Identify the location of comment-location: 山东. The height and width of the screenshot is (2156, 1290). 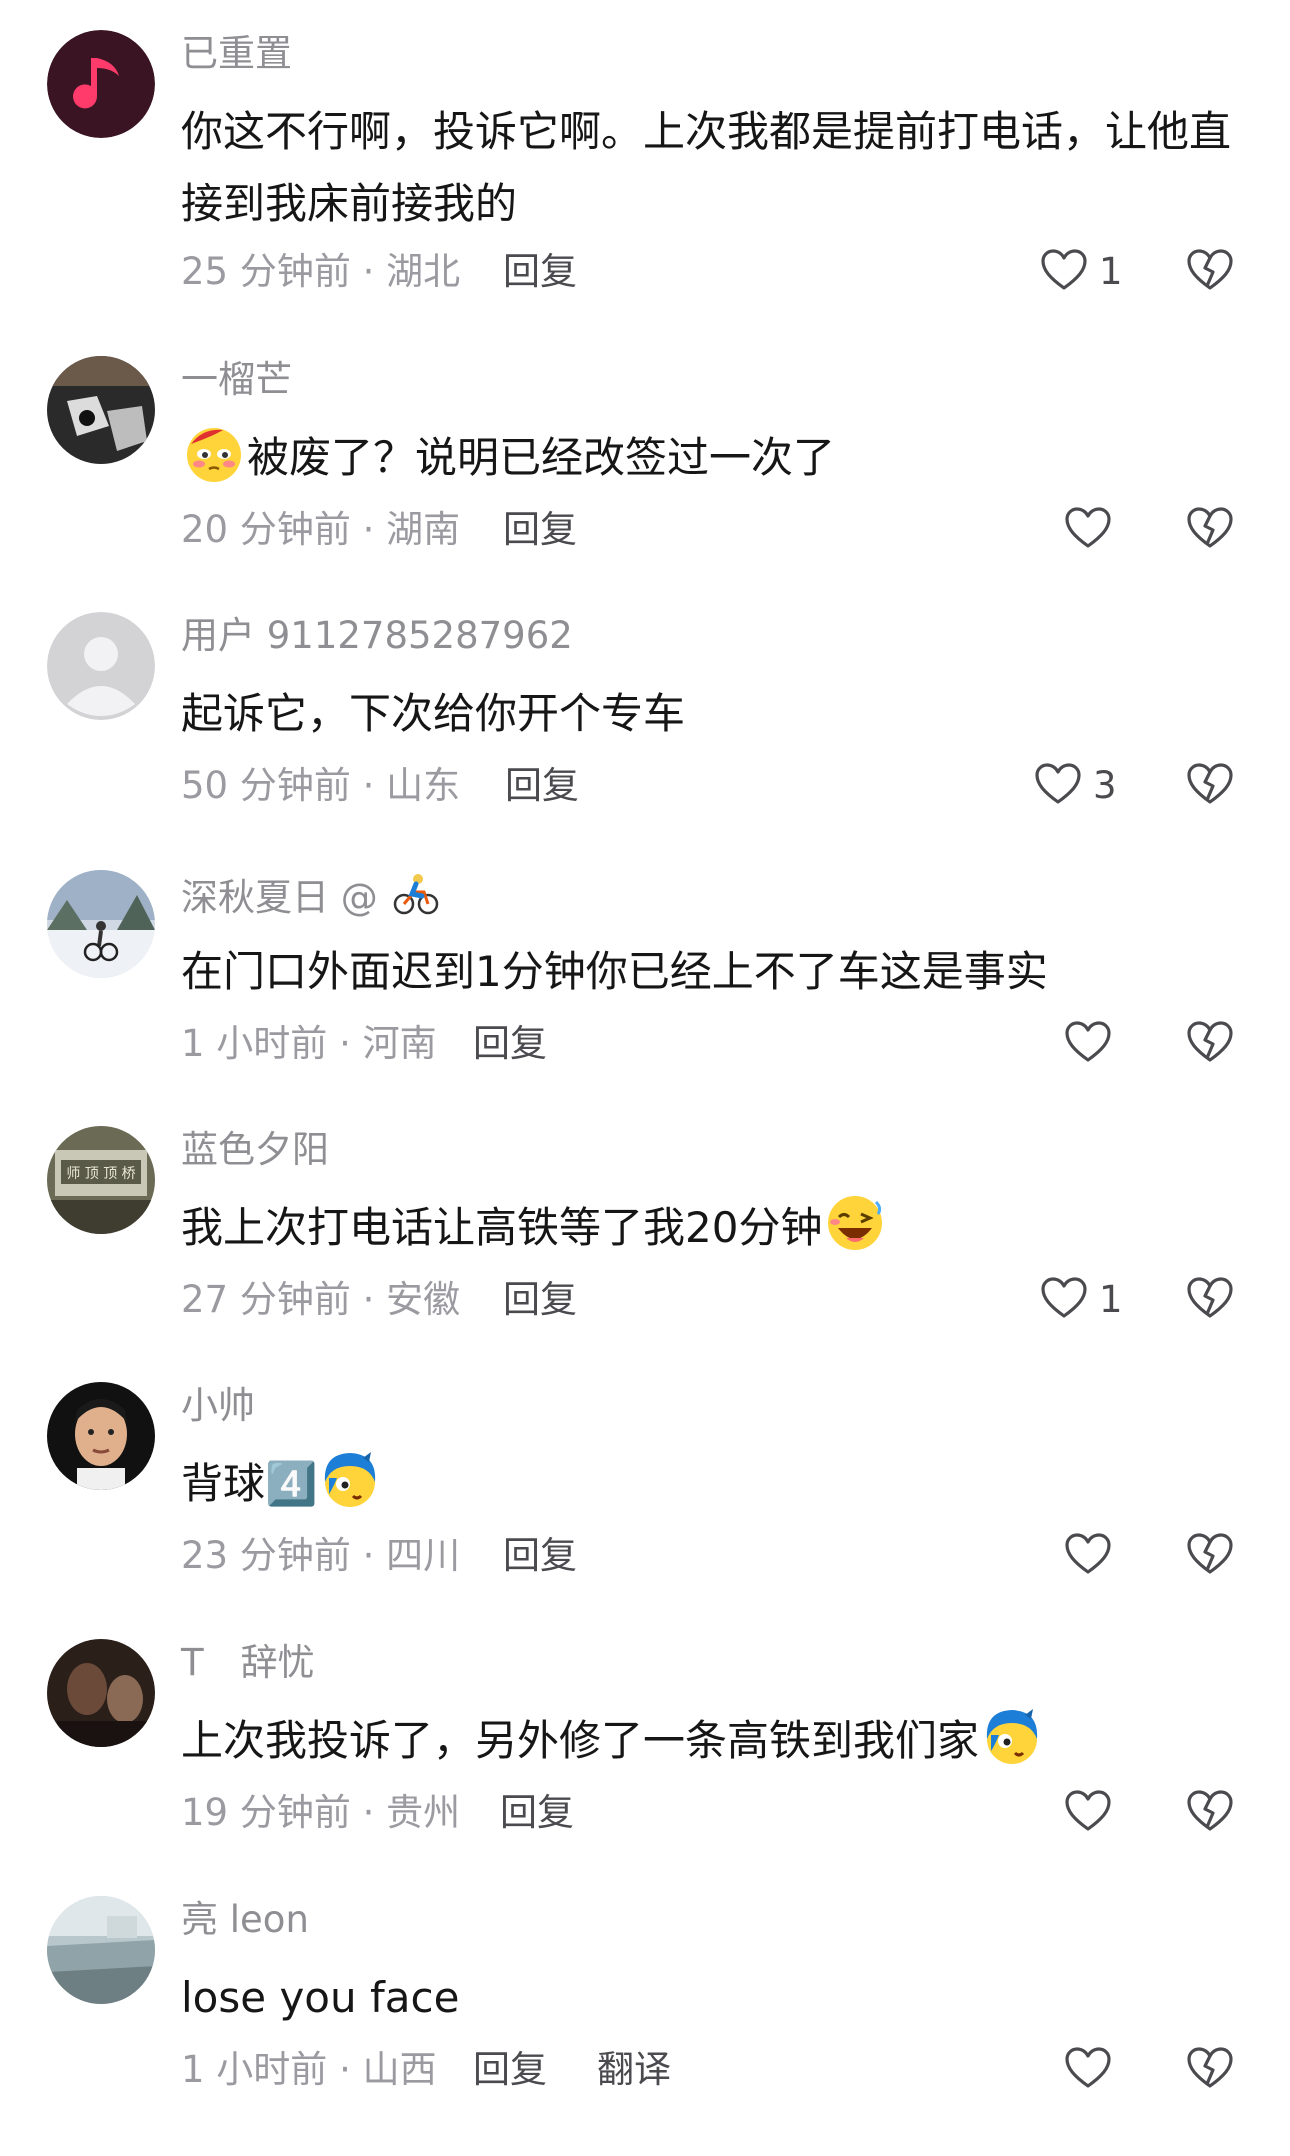
(423, 785).